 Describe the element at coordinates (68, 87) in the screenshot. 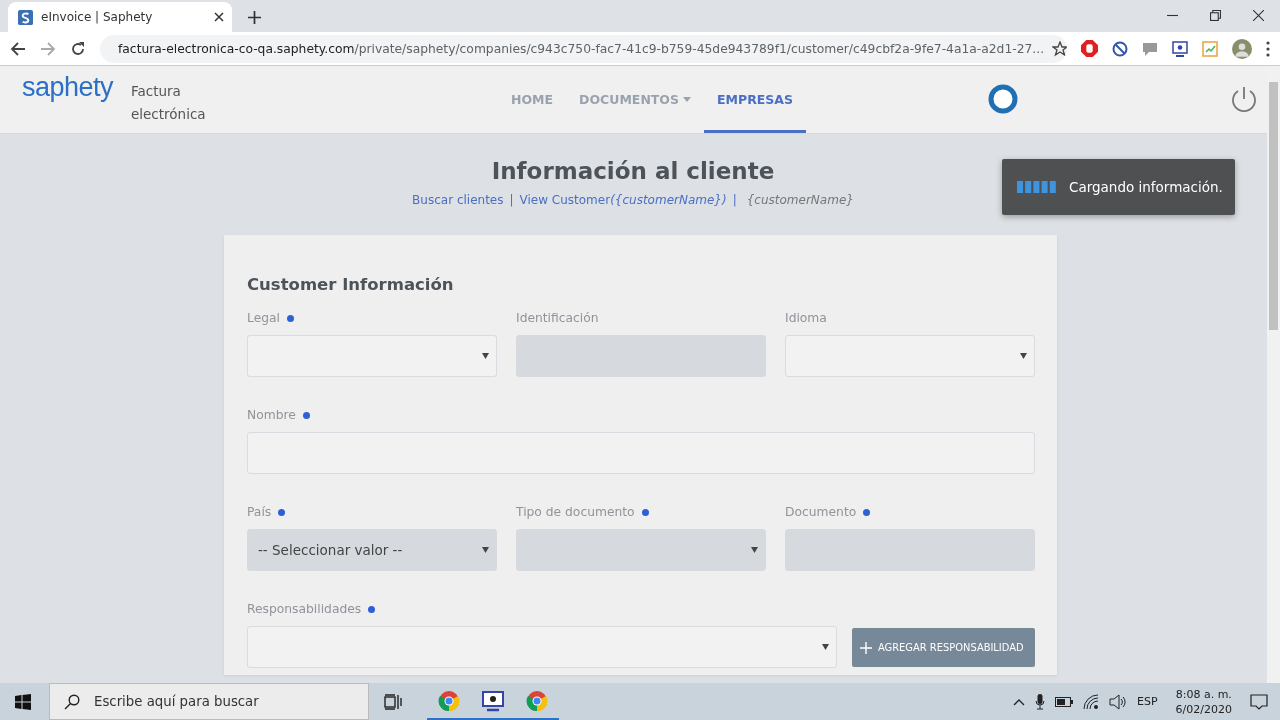

I see `logo: saphety` at that location.